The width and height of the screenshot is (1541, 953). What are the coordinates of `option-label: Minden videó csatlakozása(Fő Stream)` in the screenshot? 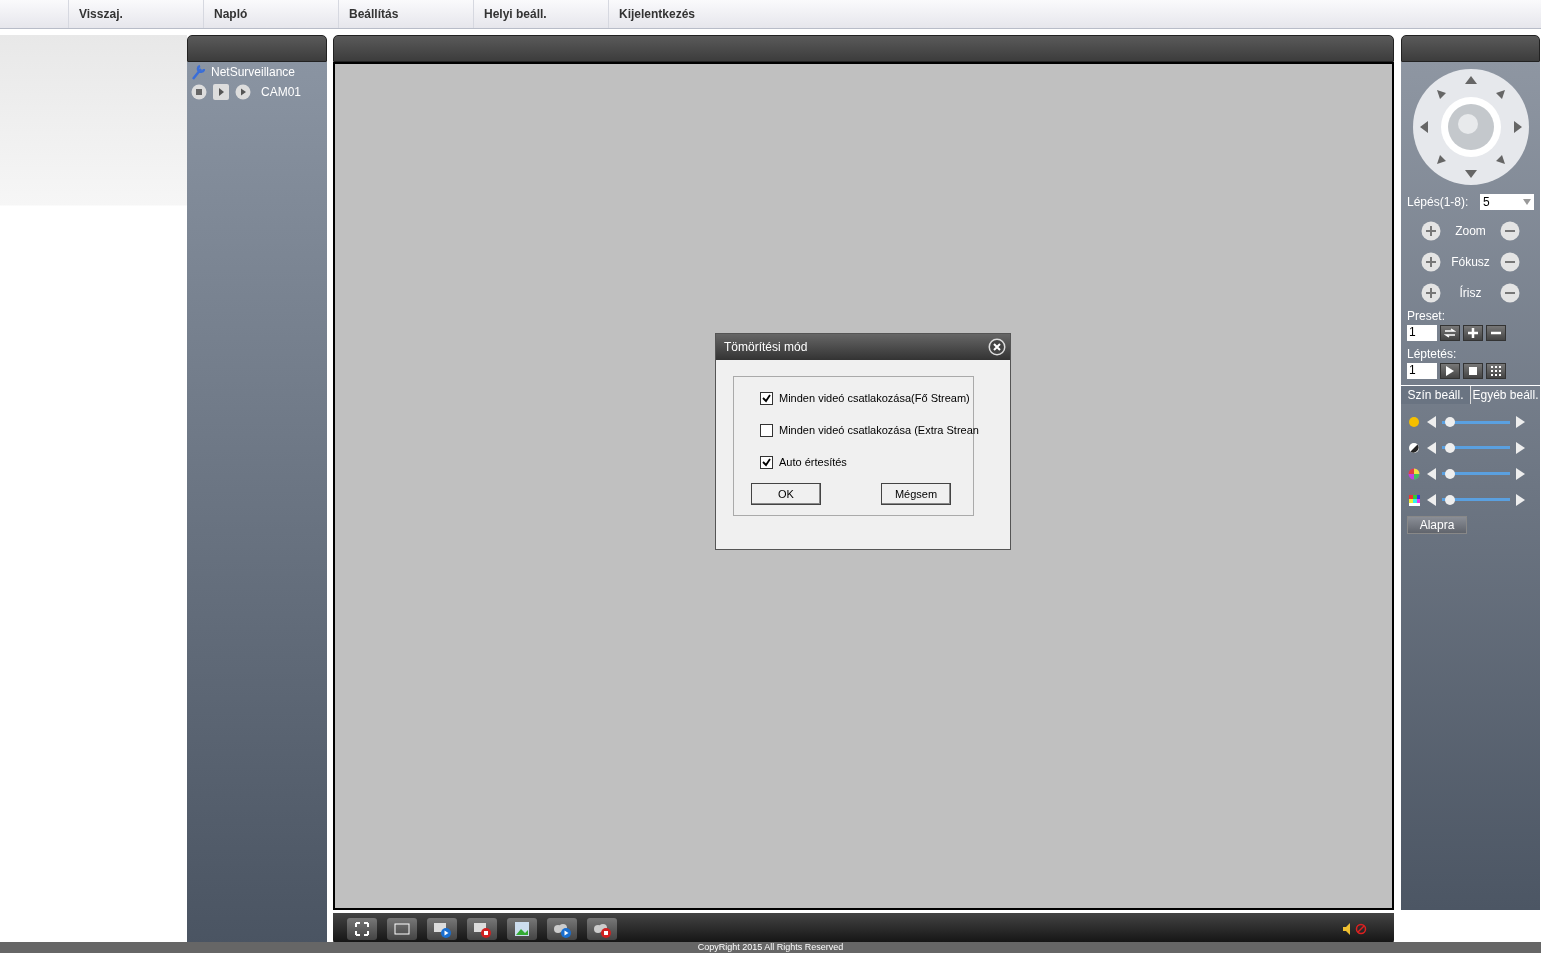 It's located at (874, 398).